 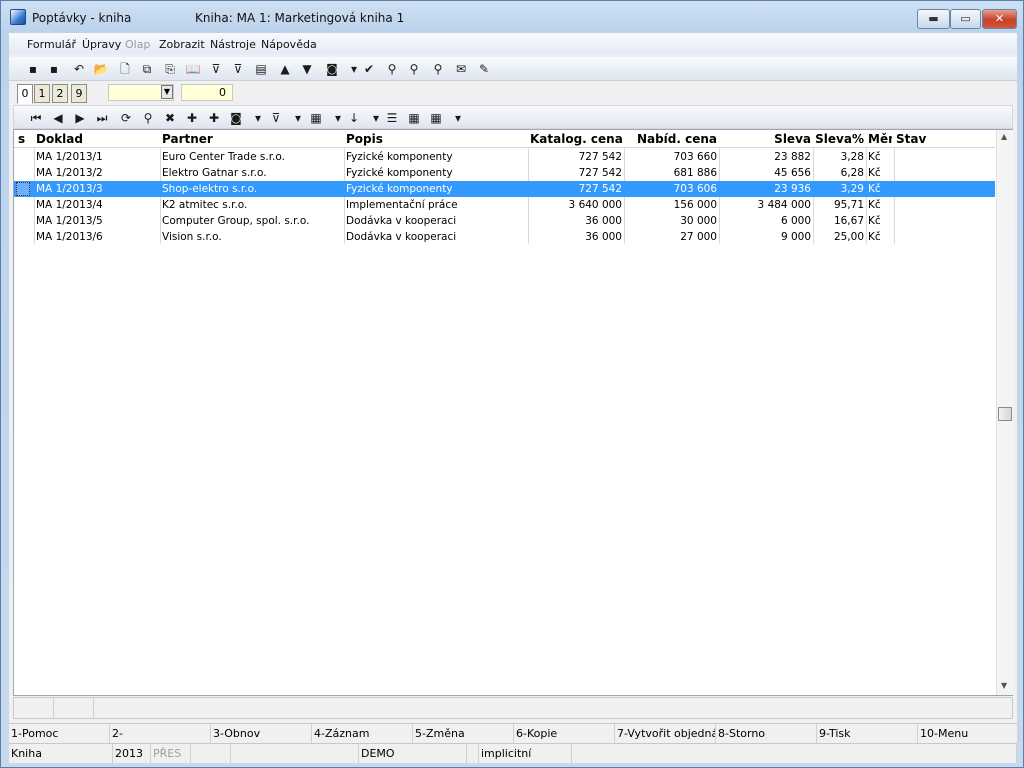 What do you see at coordinates (369, 69) in the screenshot?
I see `check-filter-icon: ✔` at bounding box center [369, 69].